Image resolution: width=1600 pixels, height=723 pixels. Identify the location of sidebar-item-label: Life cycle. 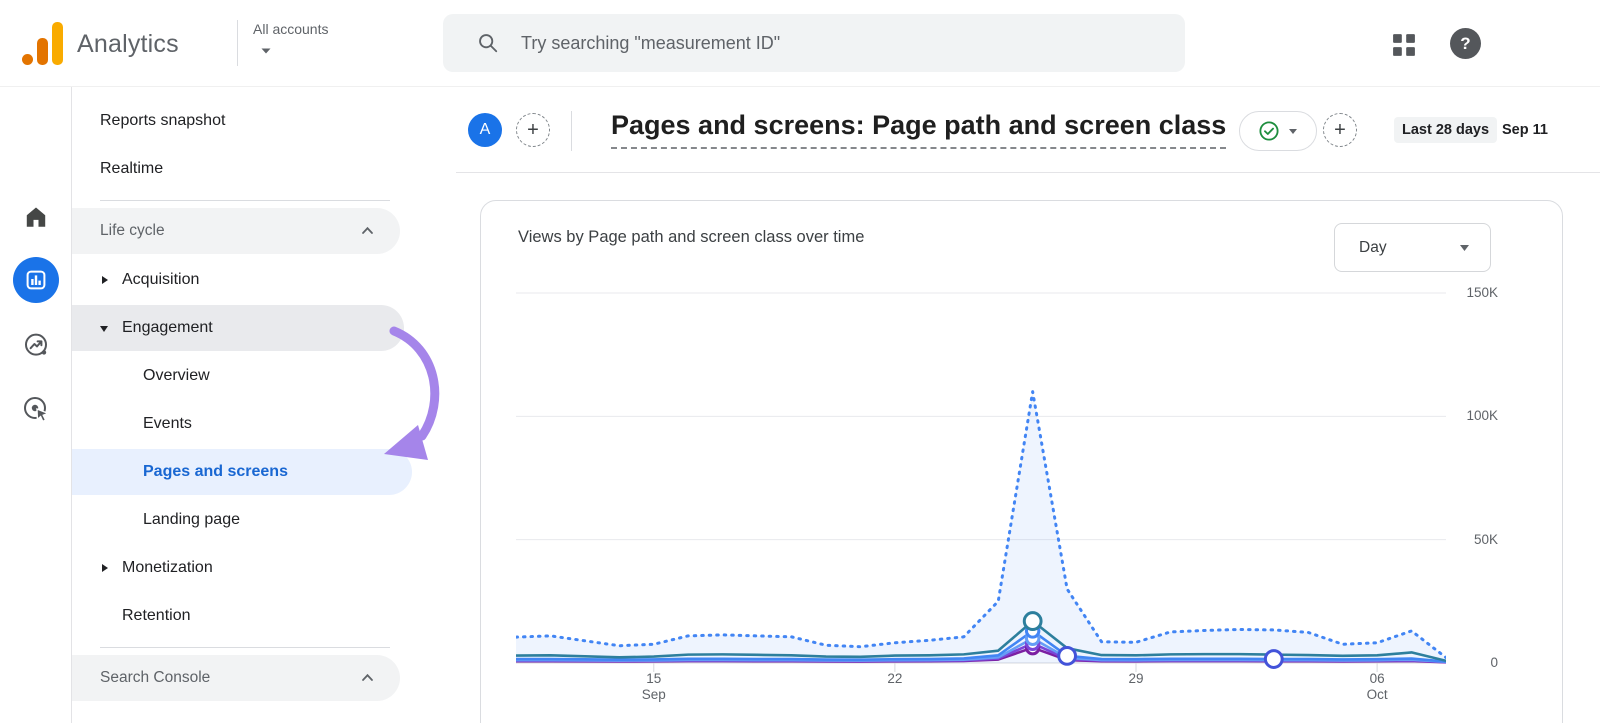
(132, 230).